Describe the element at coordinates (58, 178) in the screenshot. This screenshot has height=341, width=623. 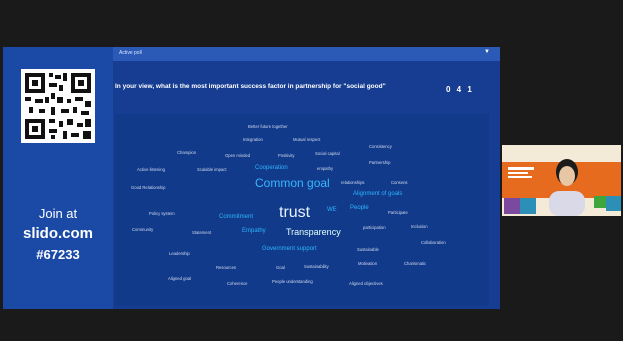
I see `join-panel: Join at slido.com #67233` at that location.